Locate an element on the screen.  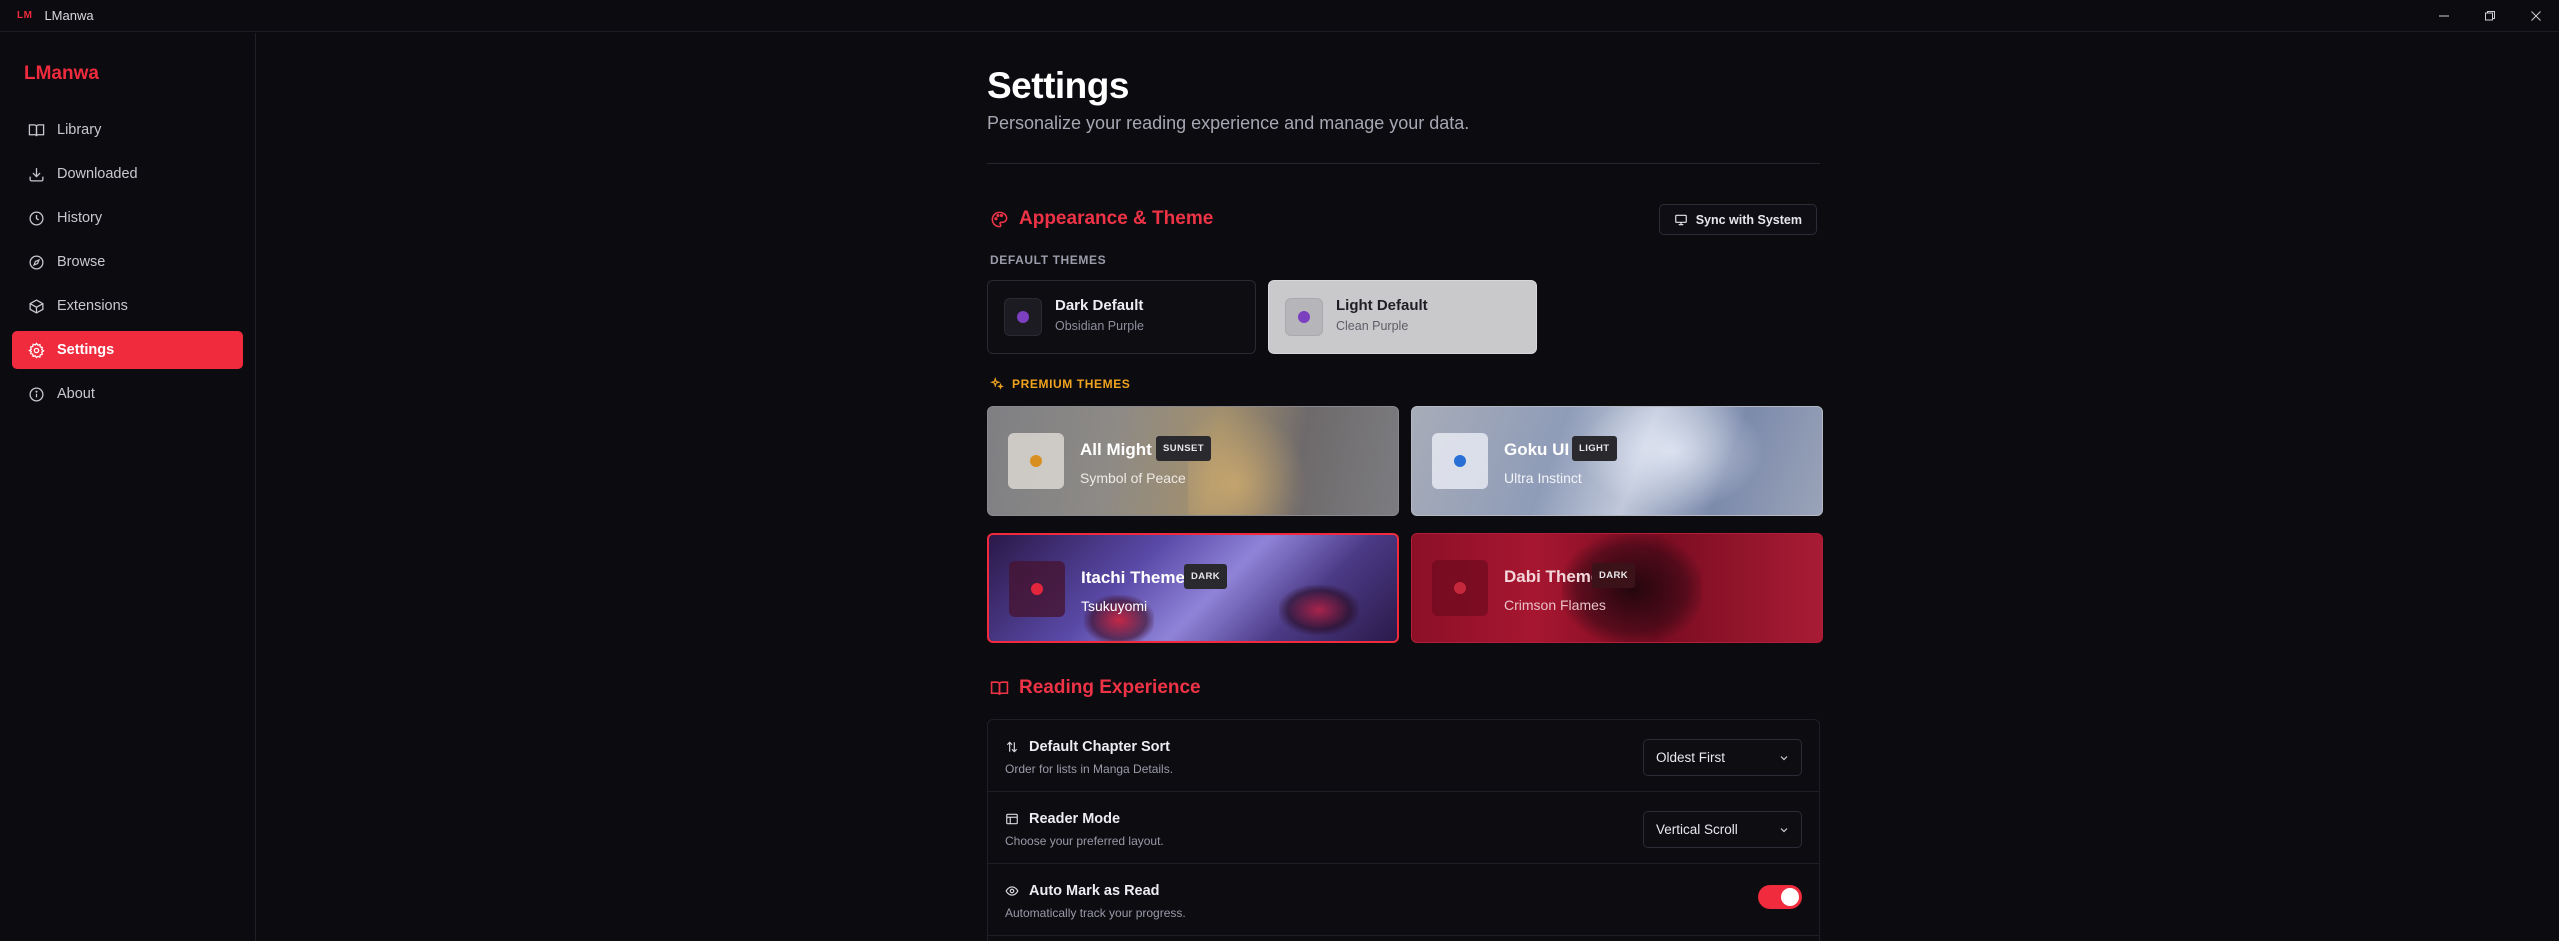
theme-desc: Ultra Instinct is located at coordinates (1543, 478).